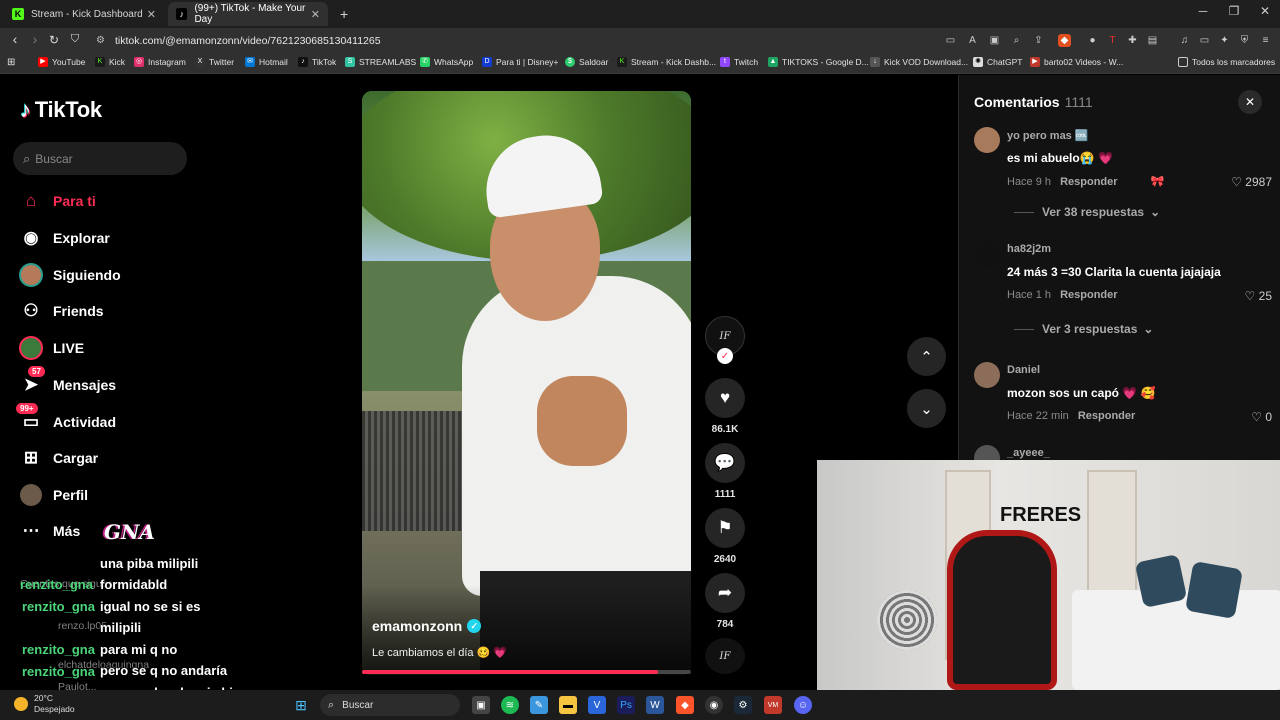 This screenshot has width=1280, height=720. Describe the element at coordinates (317, 62) in the screenshot. I see `bookmark-tiktok: ♪ TikTok` at that location.